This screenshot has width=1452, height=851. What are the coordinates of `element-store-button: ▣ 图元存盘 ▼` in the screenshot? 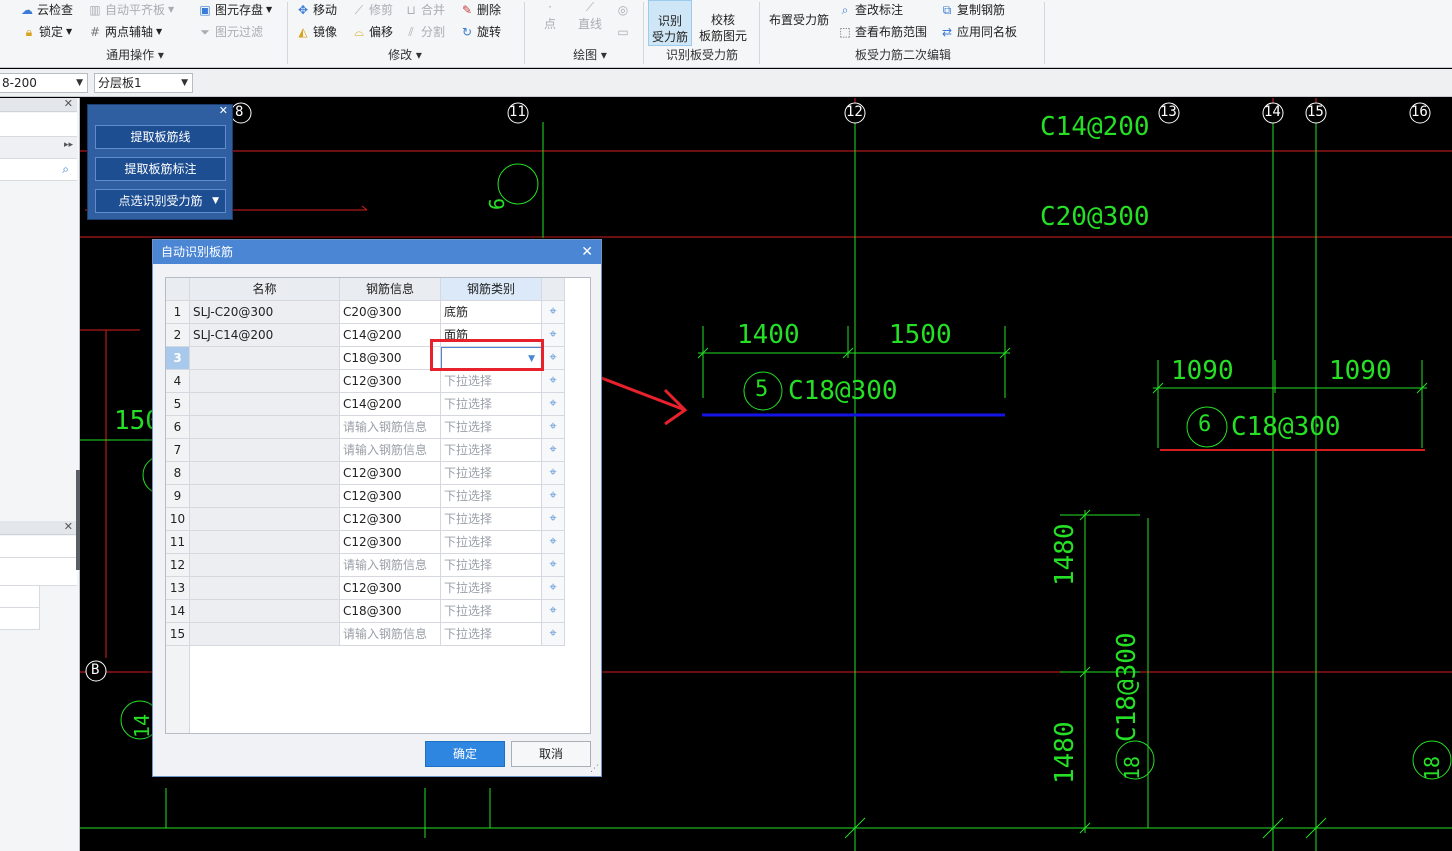 It's located at (235, 10).